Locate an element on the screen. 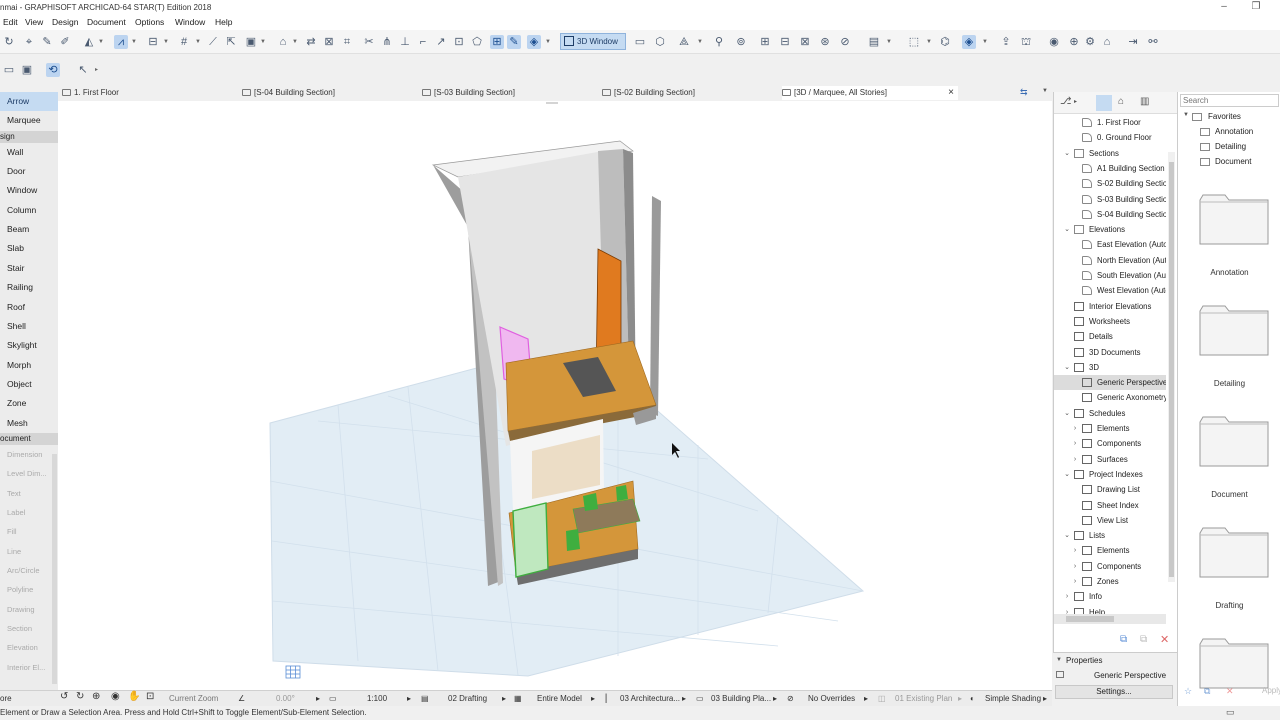 The width and height of the screenshot is (1280, 720). fillet-icon: ⌐ is located at coordinates (423, 42).